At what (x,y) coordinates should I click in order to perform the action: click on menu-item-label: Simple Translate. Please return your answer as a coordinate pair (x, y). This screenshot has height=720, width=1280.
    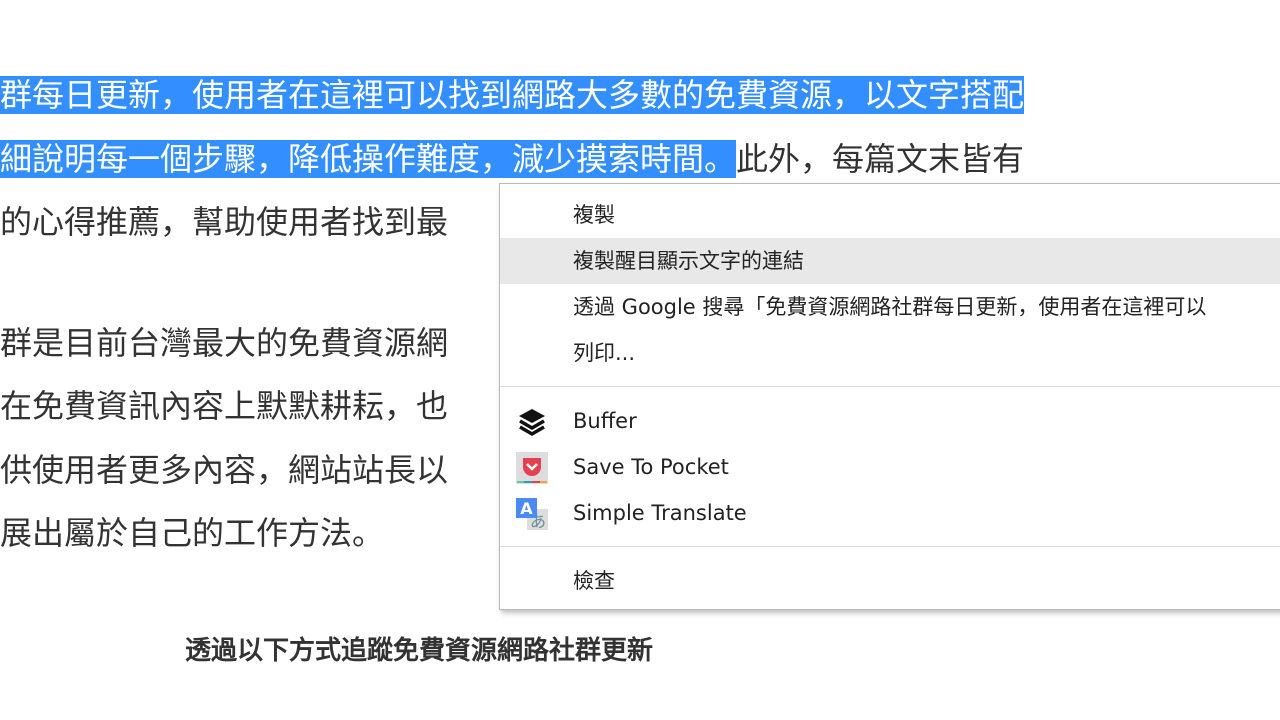
    Looking at the image, I should click on (660, 513).